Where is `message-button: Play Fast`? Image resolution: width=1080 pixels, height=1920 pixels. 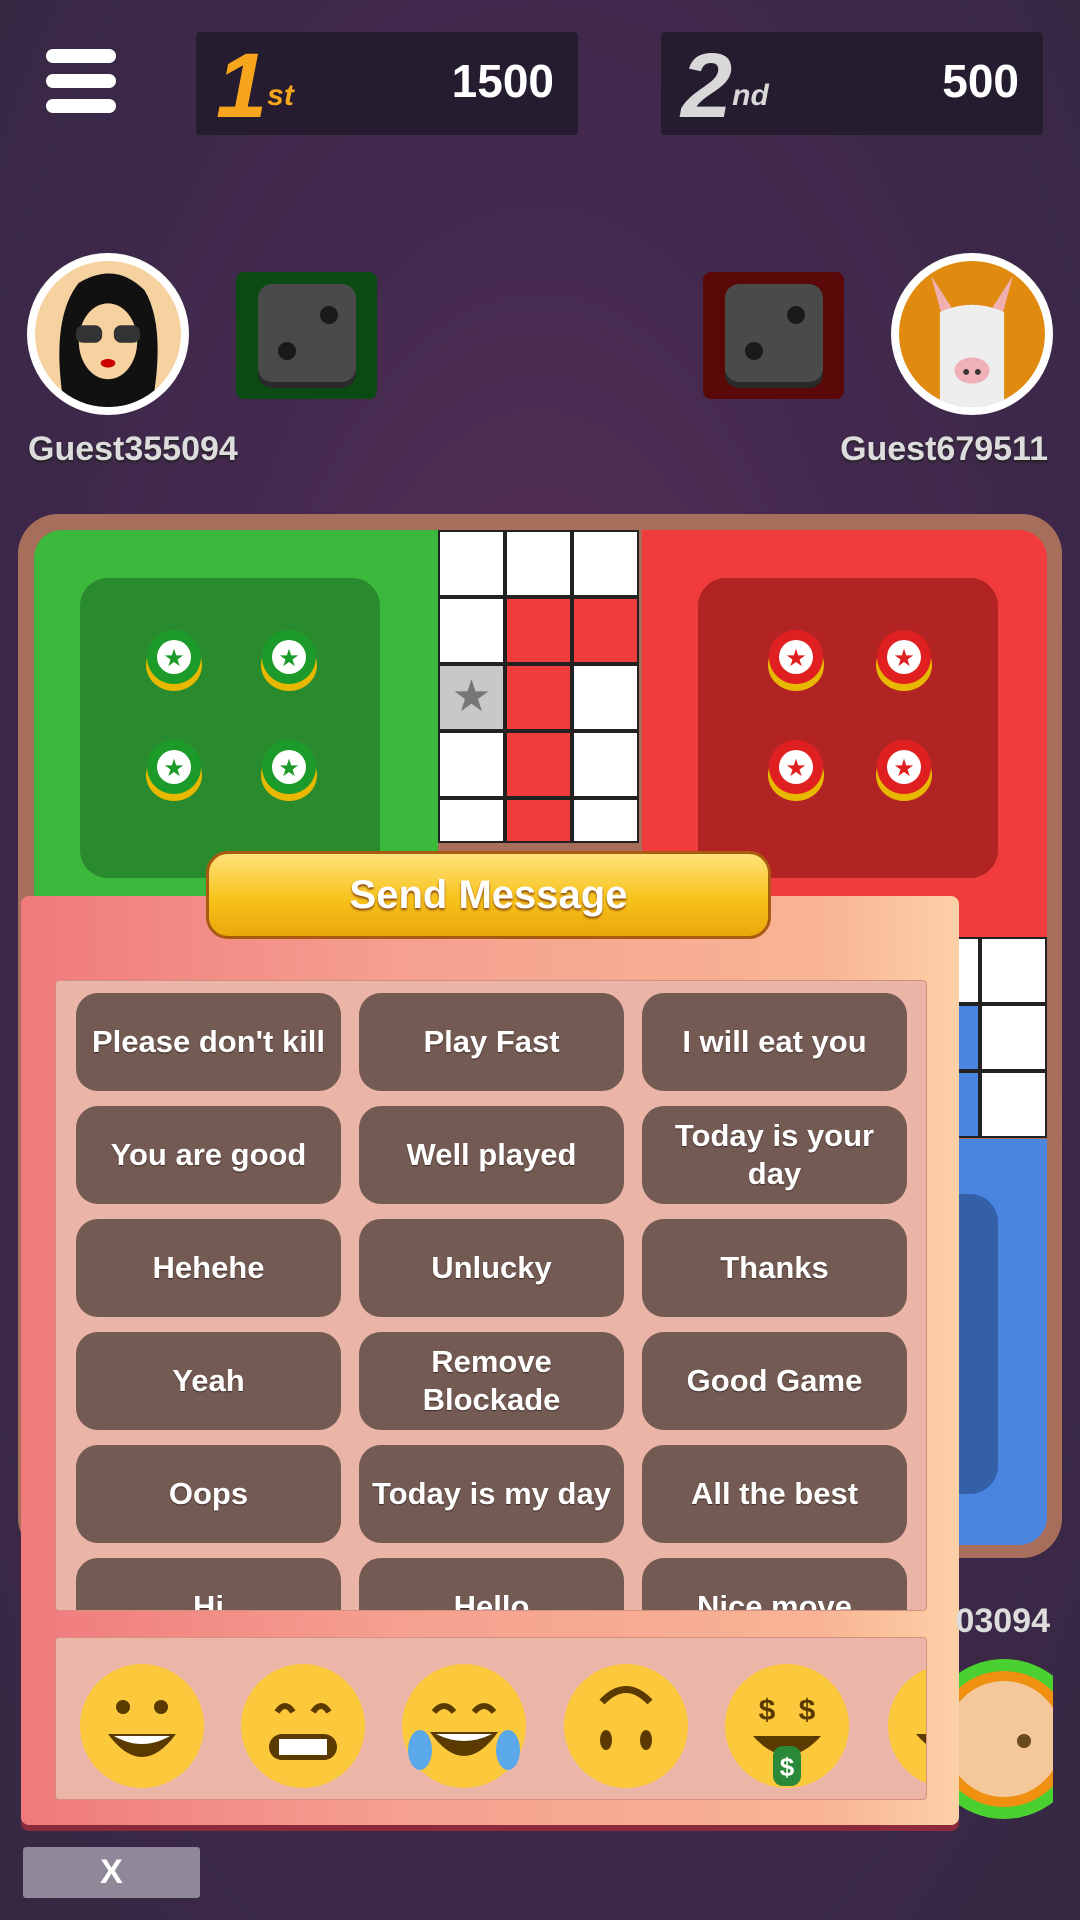
message-button: Play Fast is located at coordinates (491, 1042).